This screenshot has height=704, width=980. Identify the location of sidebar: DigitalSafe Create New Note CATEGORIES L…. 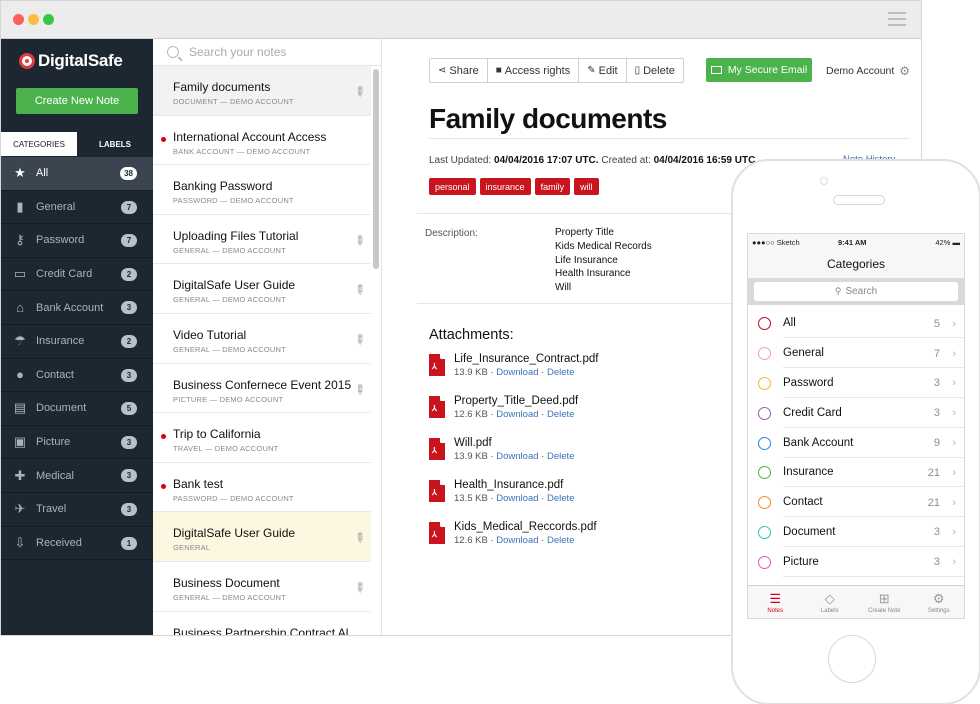
(77, 337).